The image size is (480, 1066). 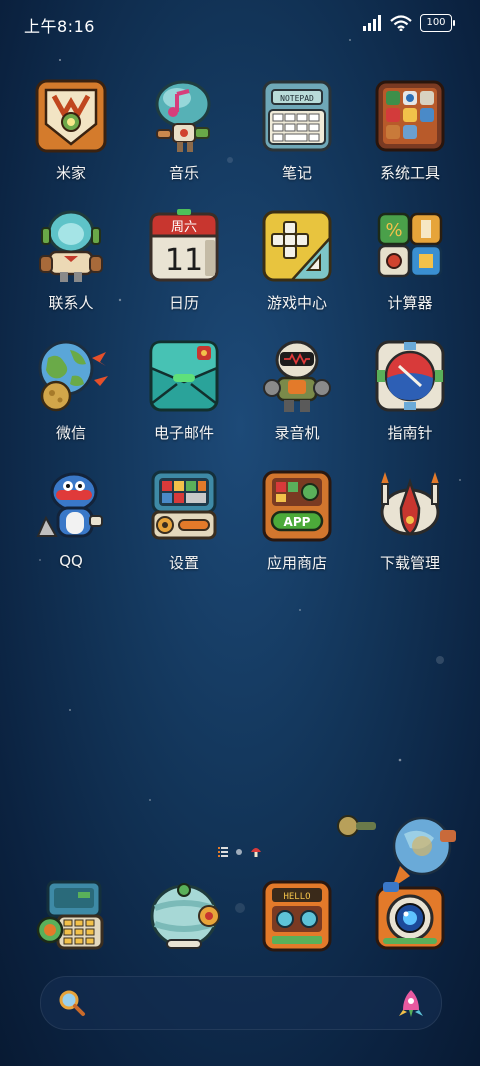 What do you see at coordinates (70, 433) in the screenshot?
I see `app-label: 微信` at bounding box center [70, 433].